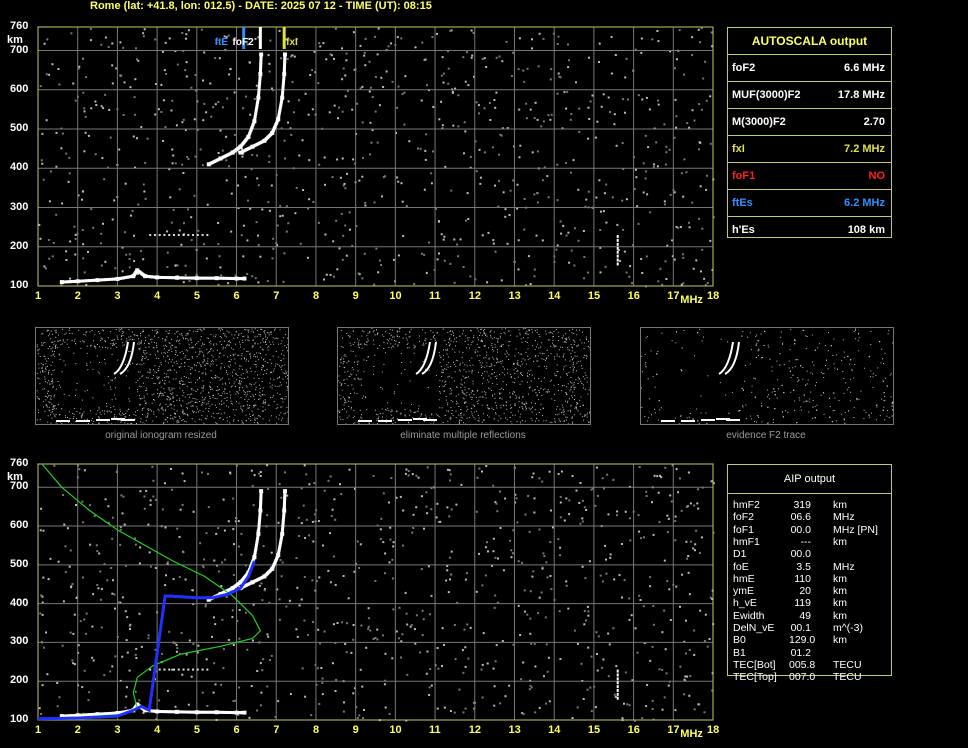  I want to click on y-unit-label: km, so click(15, 40).